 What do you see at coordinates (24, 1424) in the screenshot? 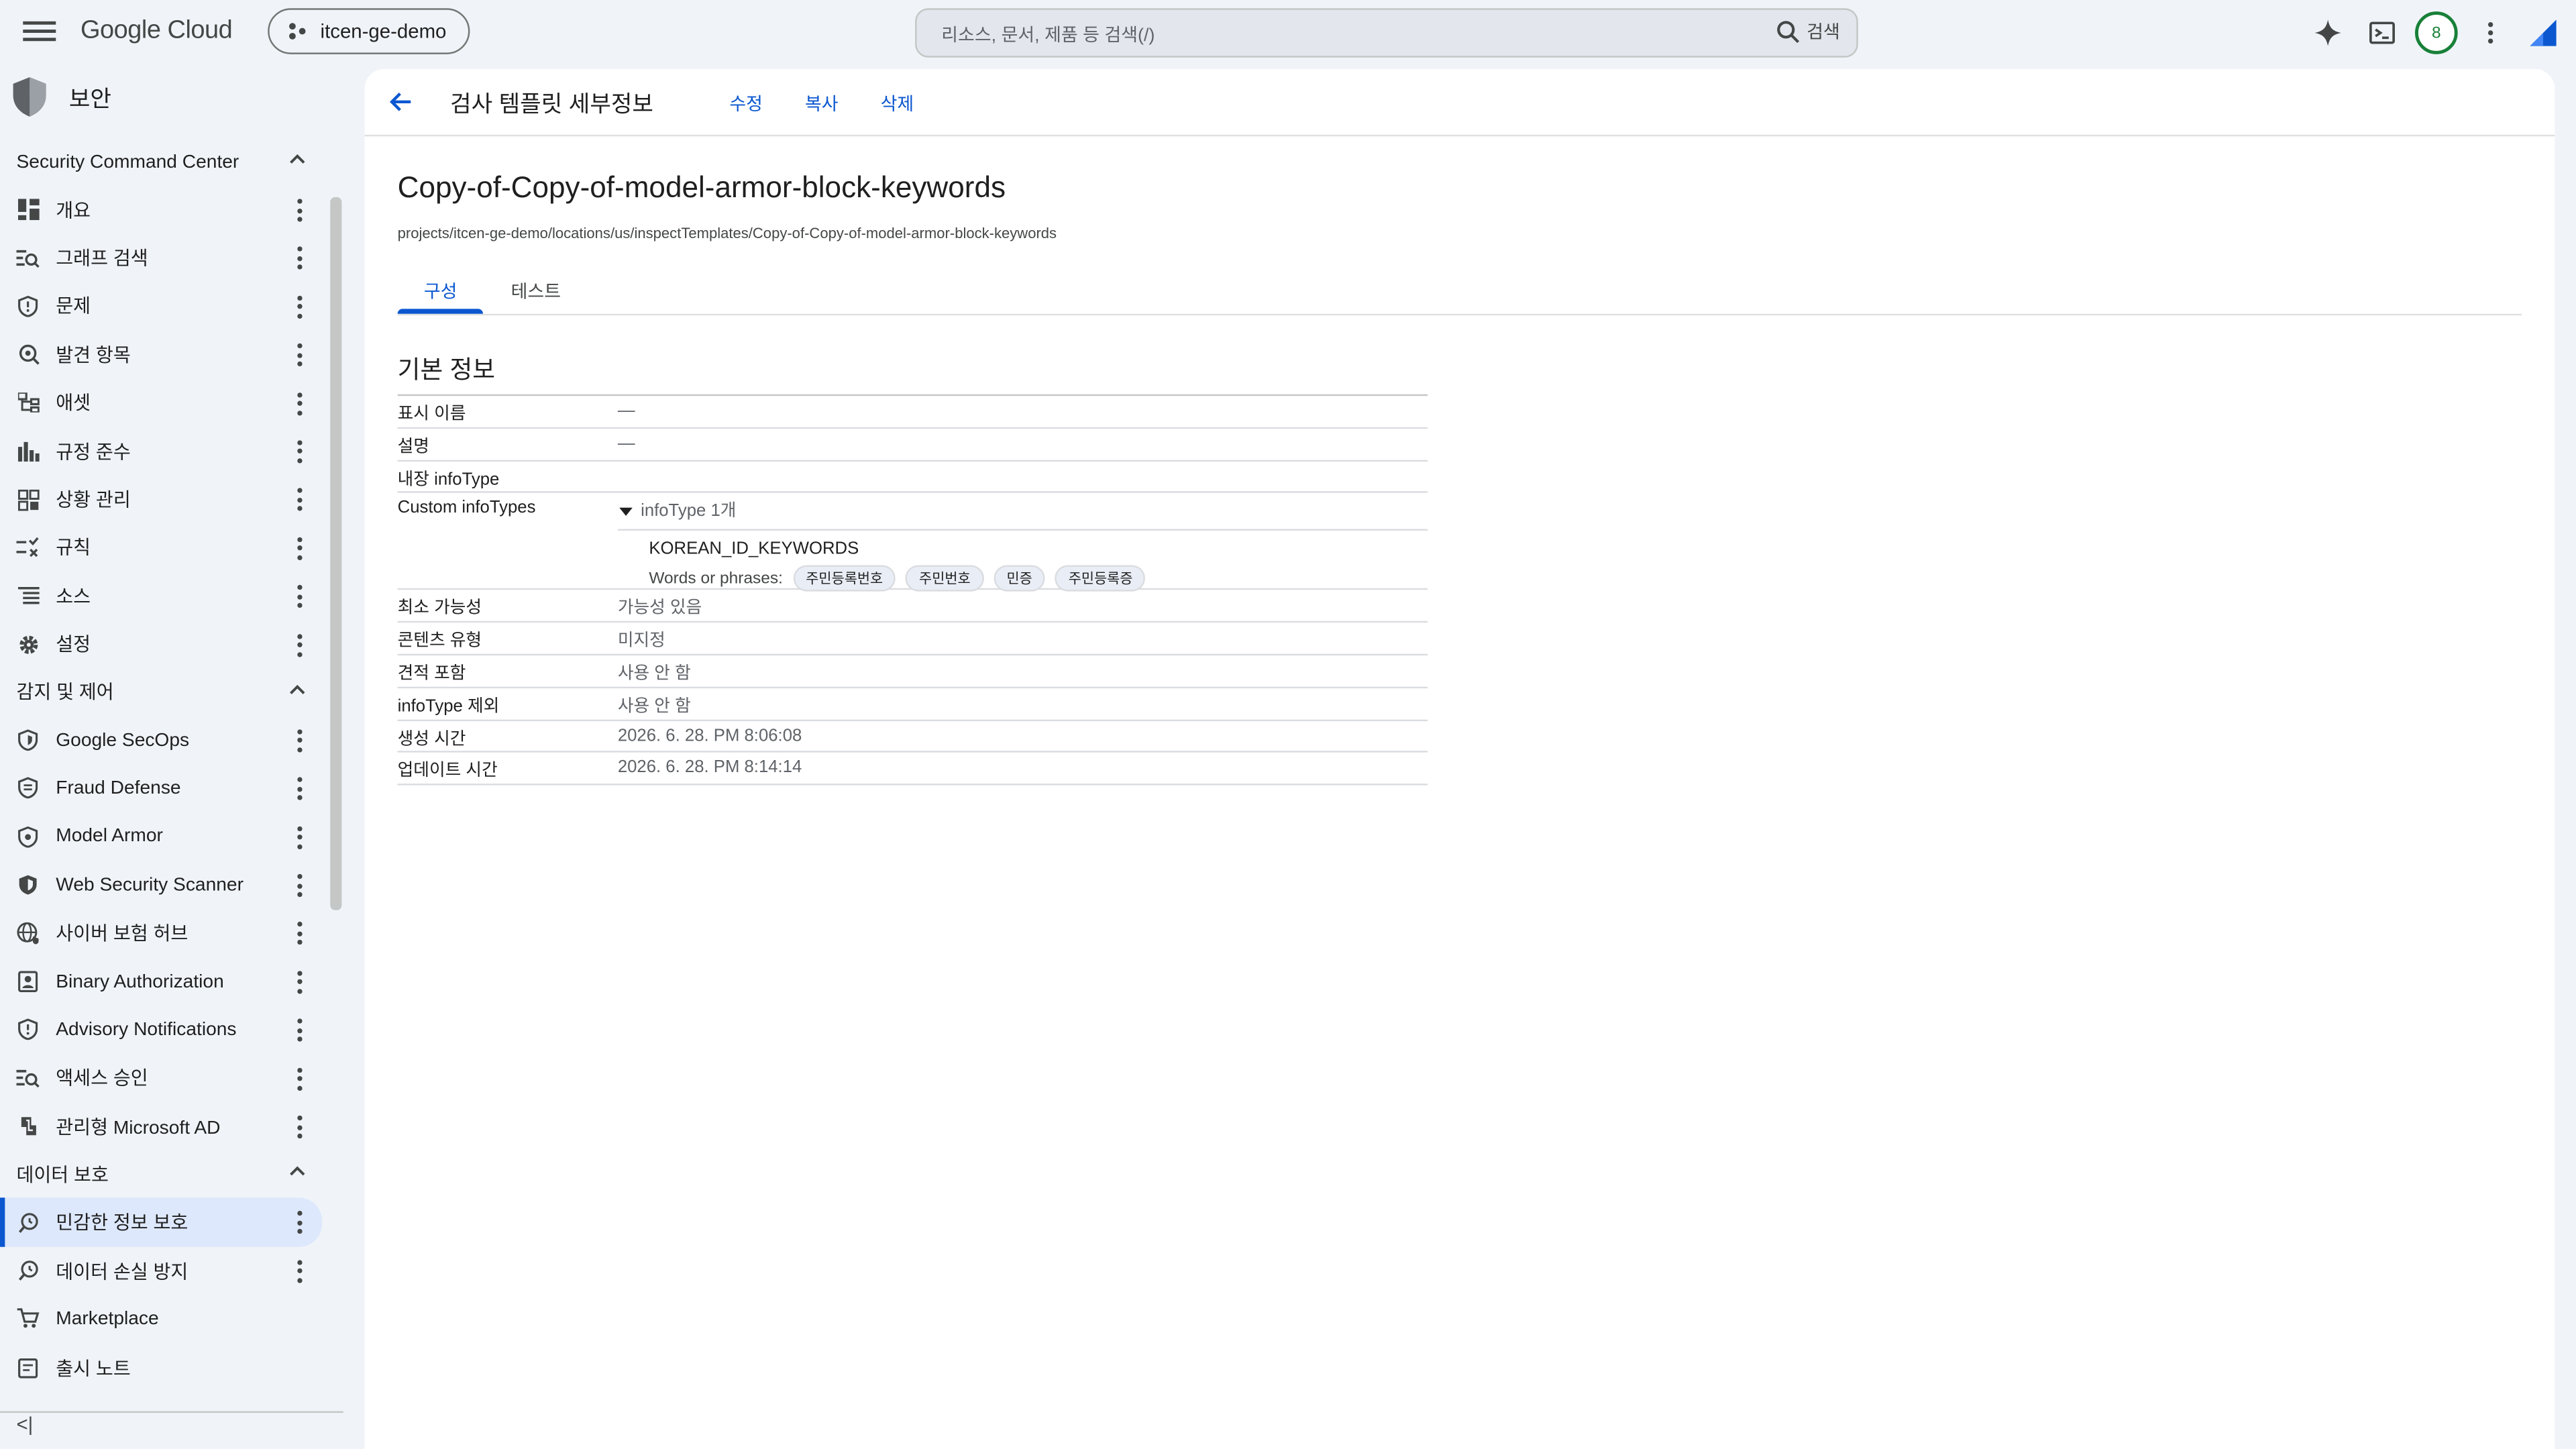
I see `collapse-sidebar-button: <|` at bounding box center [24, 1424].